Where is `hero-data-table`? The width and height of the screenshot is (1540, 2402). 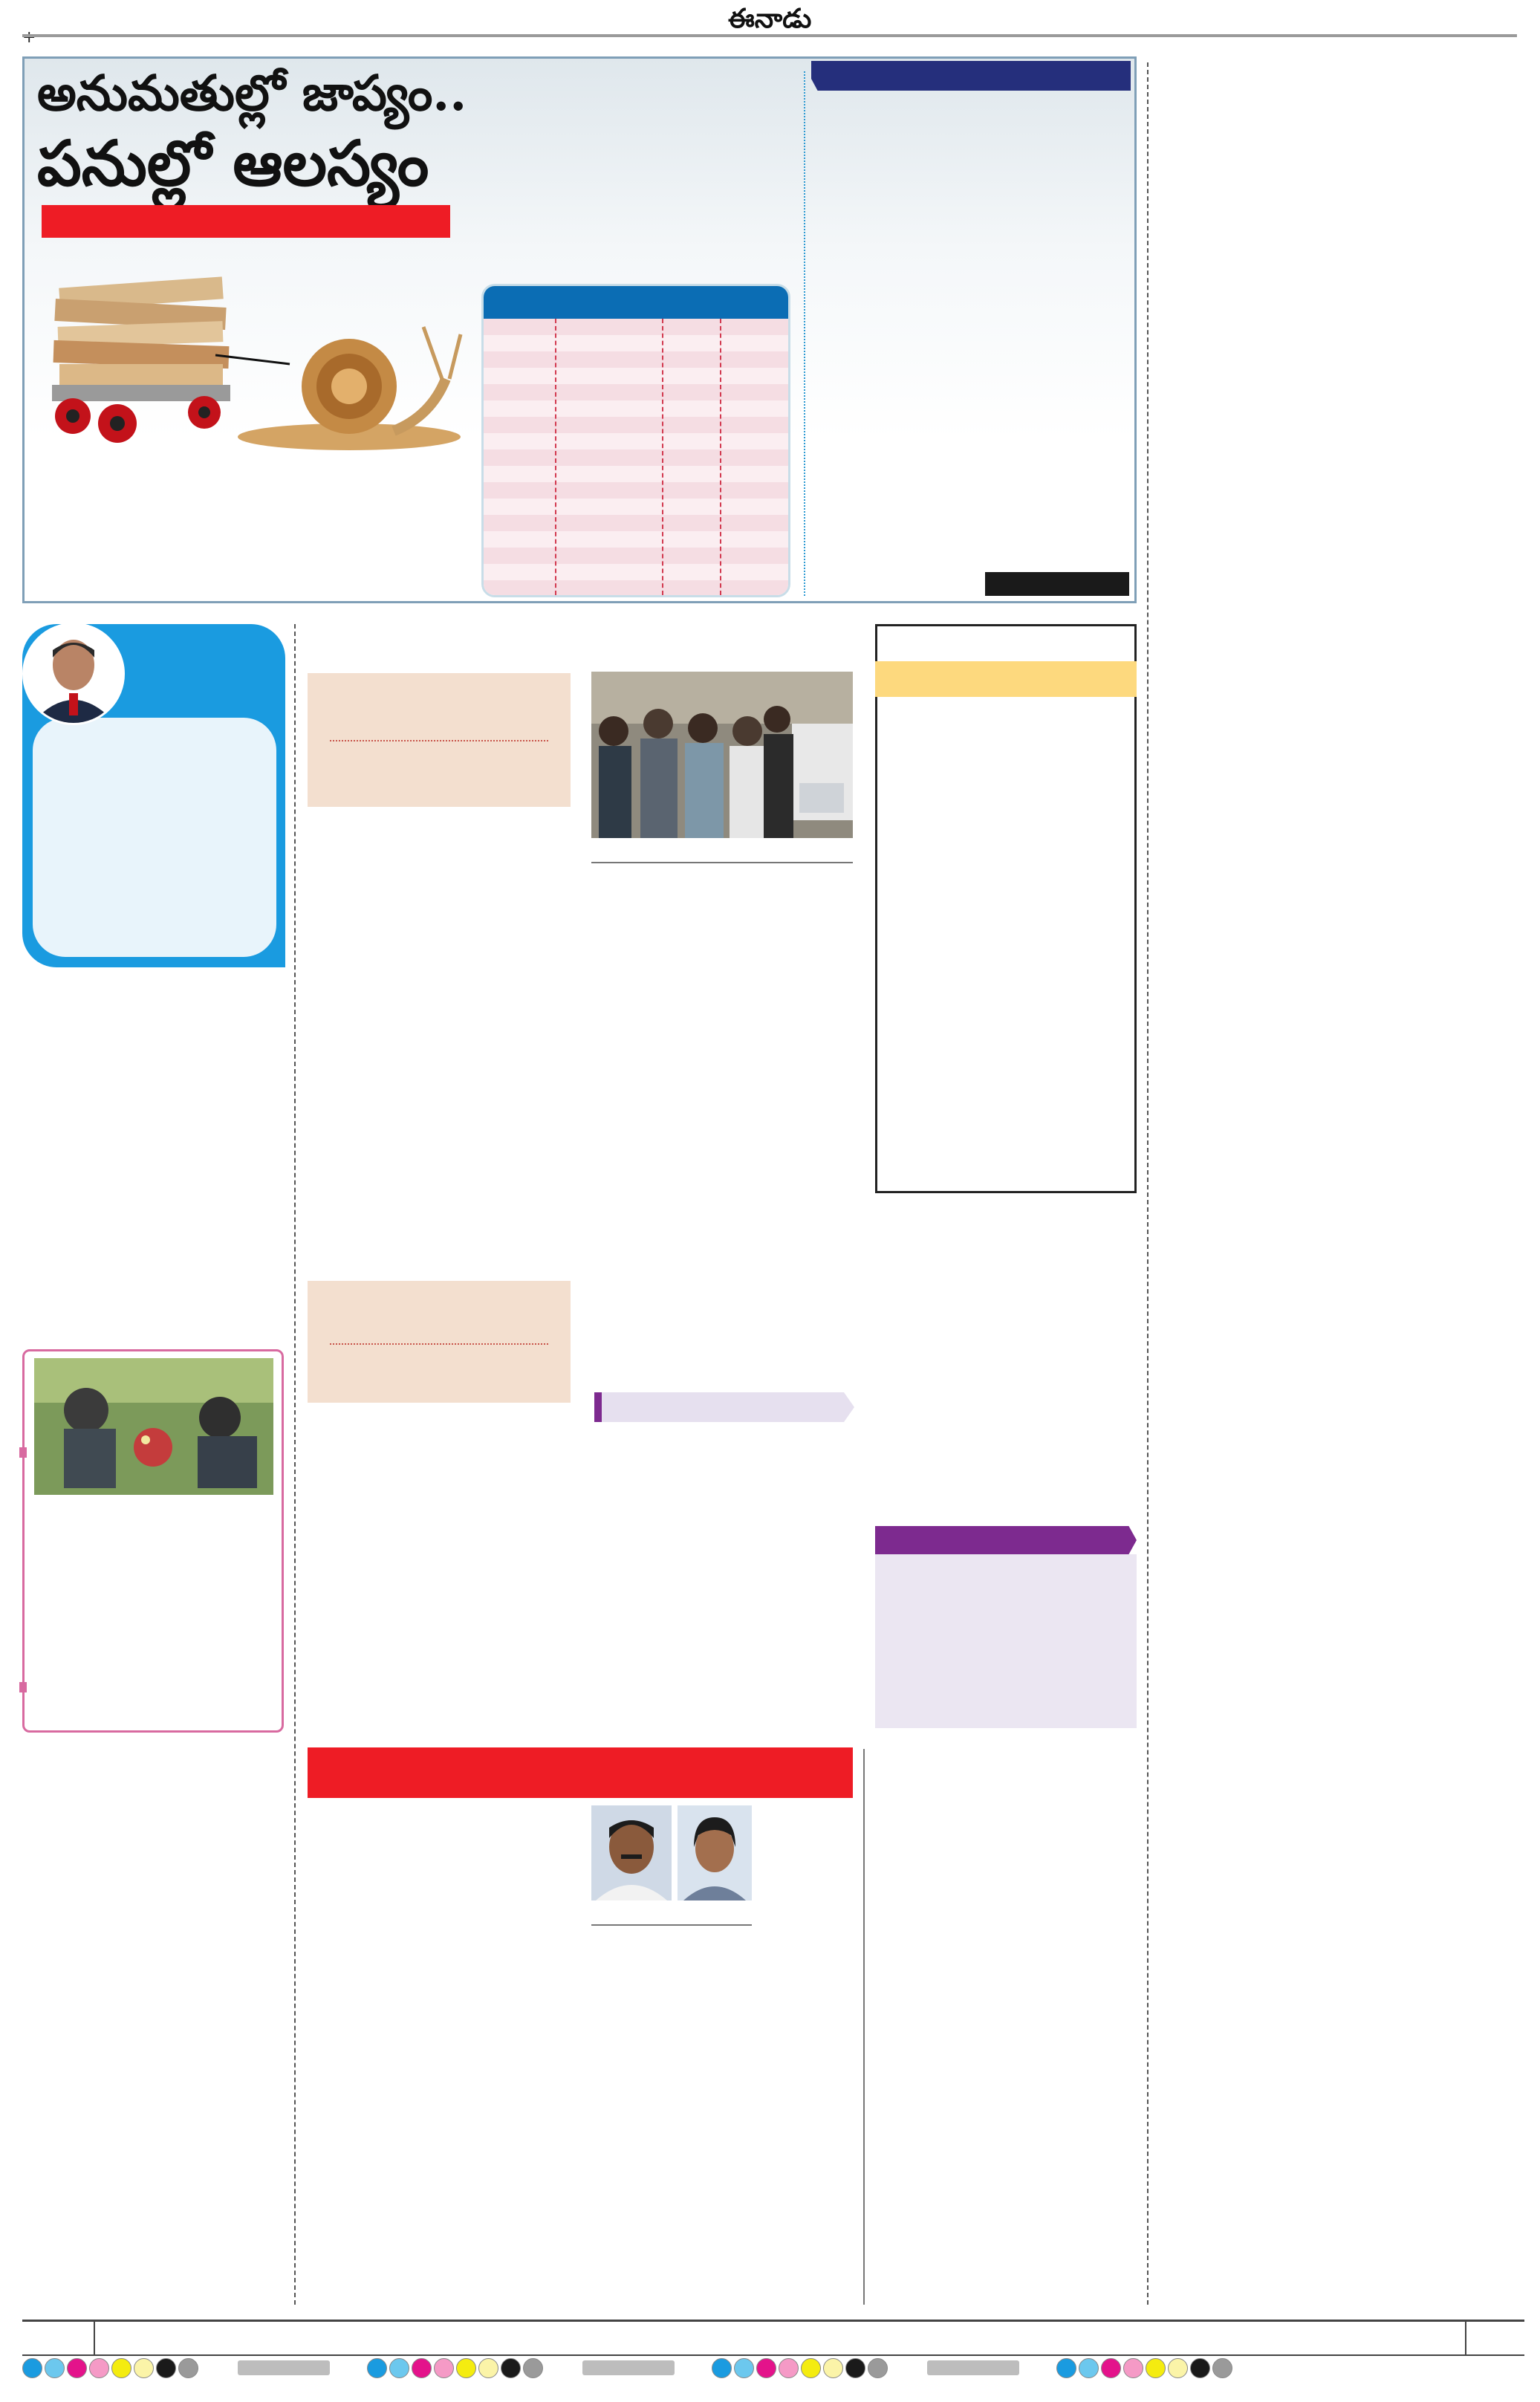
hero-data-table is located at coordinates (635, 440).